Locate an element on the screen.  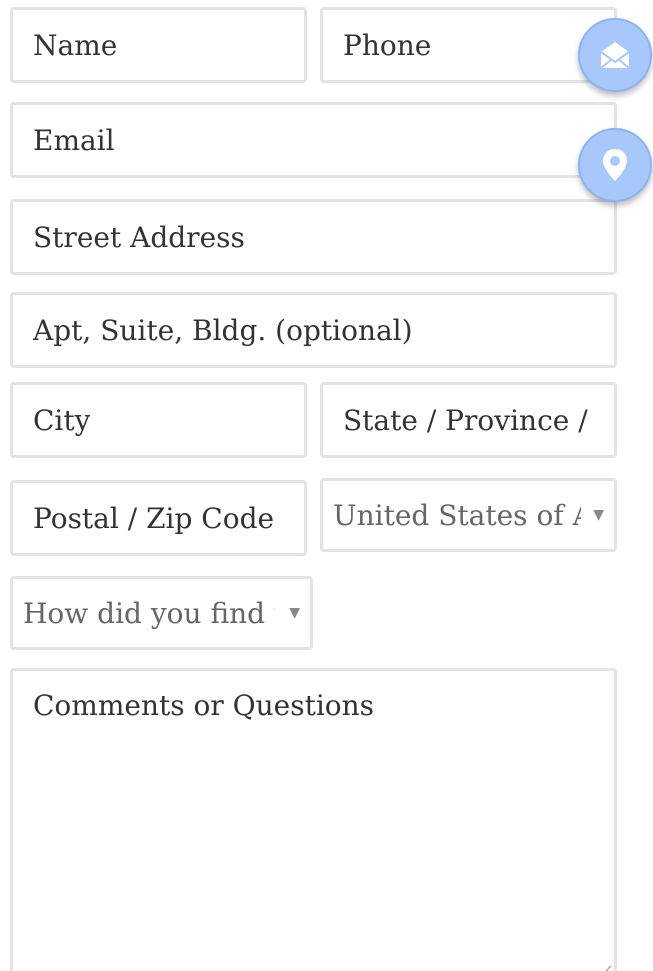
apt-suite-input: Apt, Suite, Bldg. (optional) is located at coordinates (313, 330).